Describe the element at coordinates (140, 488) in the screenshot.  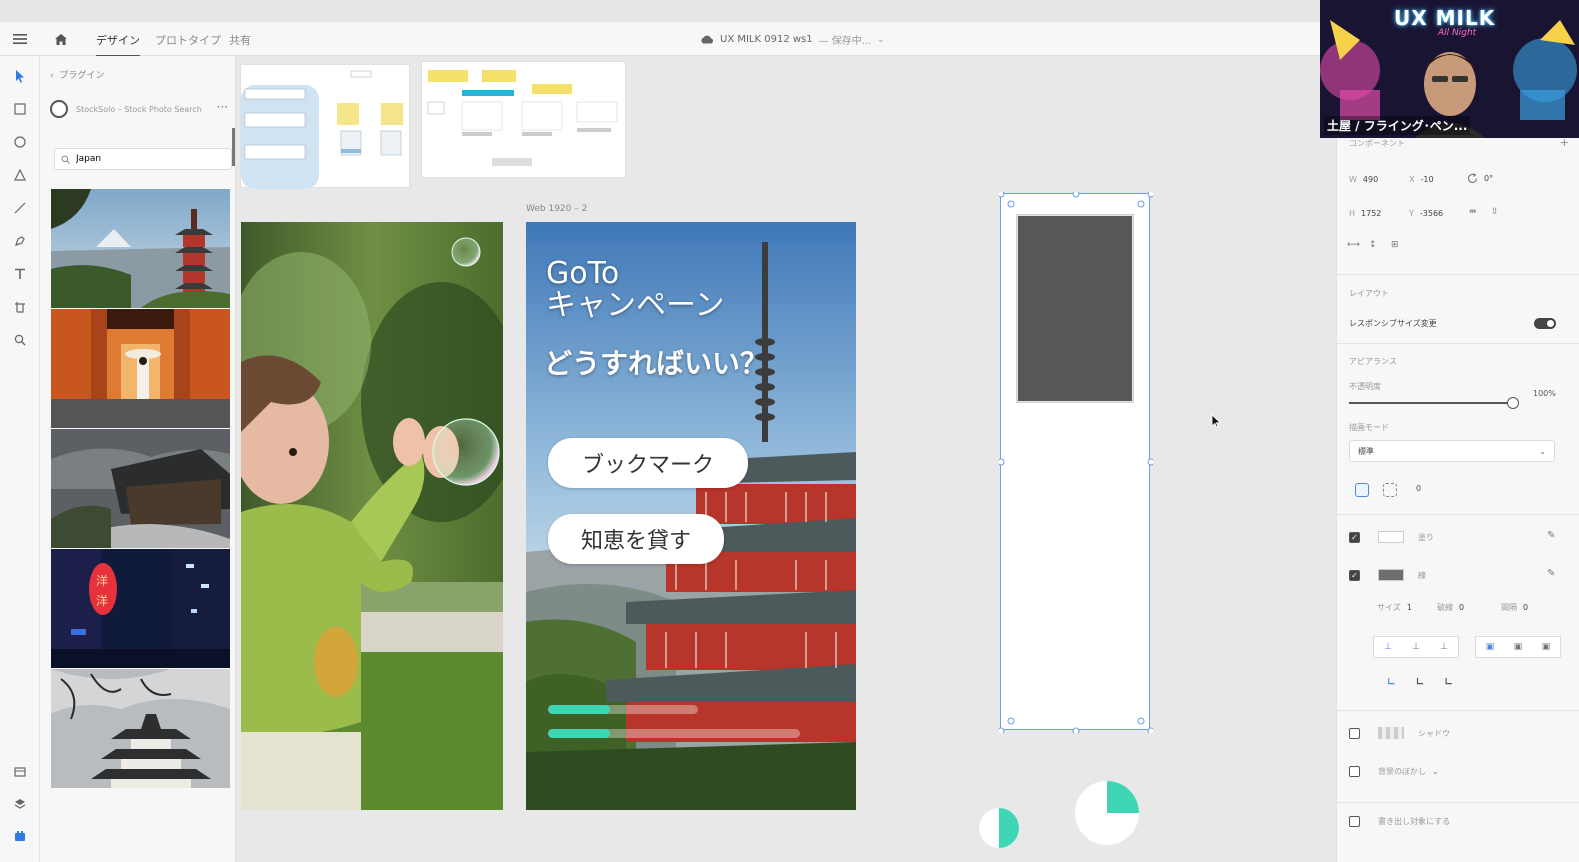
I see `photo-thumb-village-road` at that location.